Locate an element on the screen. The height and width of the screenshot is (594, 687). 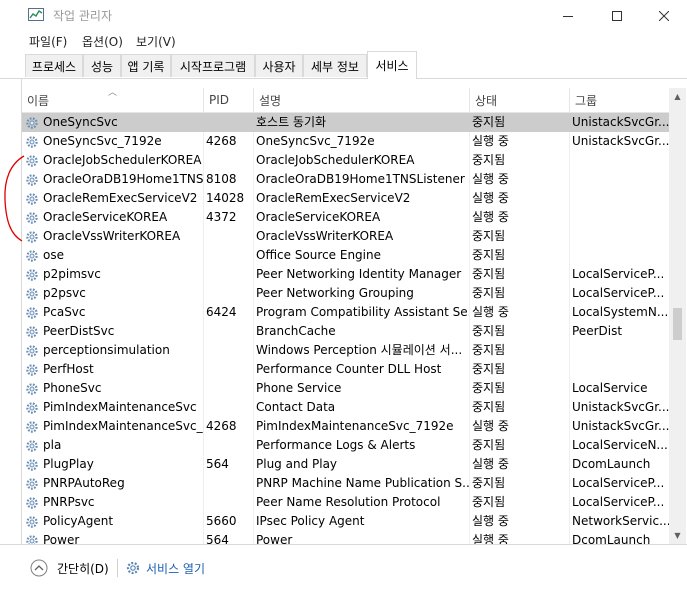
service-name: PolicyAgent is located at coordinates (78, 521).